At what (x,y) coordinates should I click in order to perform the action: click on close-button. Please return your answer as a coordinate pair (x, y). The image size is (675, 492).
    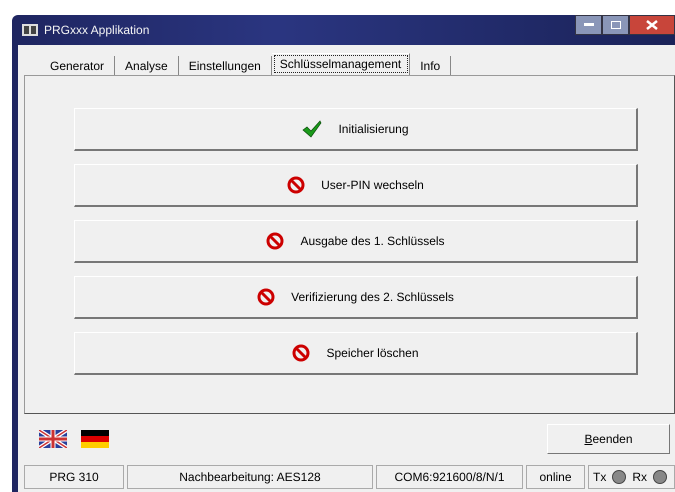
    Looking at the image, I should click on (652, 25).